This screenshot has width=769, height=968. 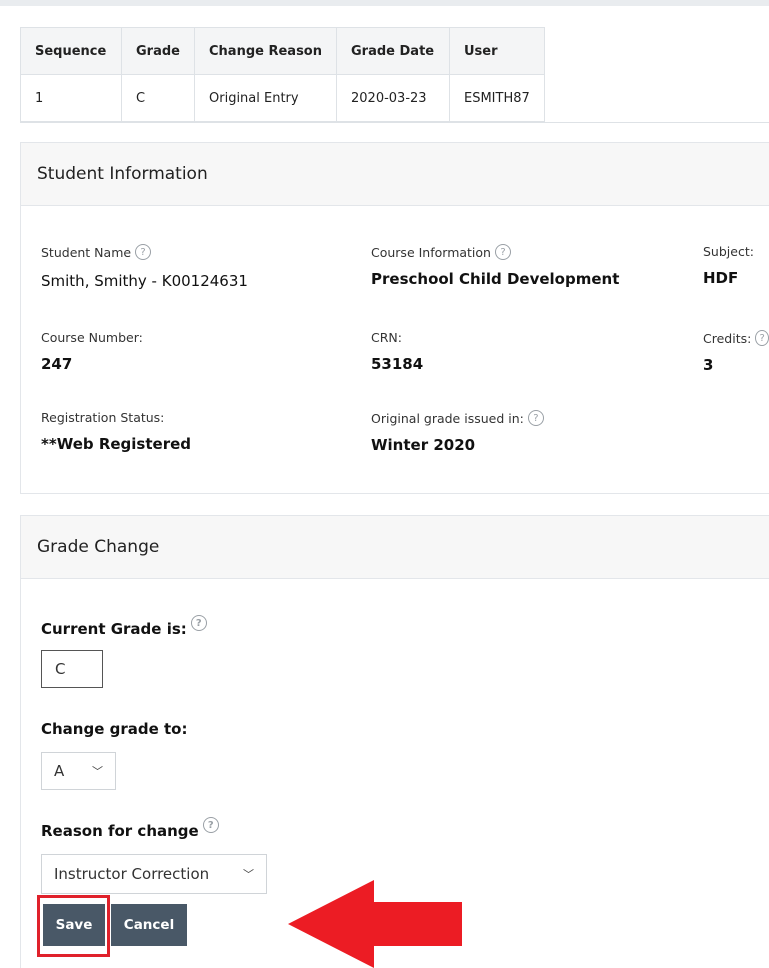 I want to click on course-information-value: Preschool Child Development, so click(x=495, y=279).